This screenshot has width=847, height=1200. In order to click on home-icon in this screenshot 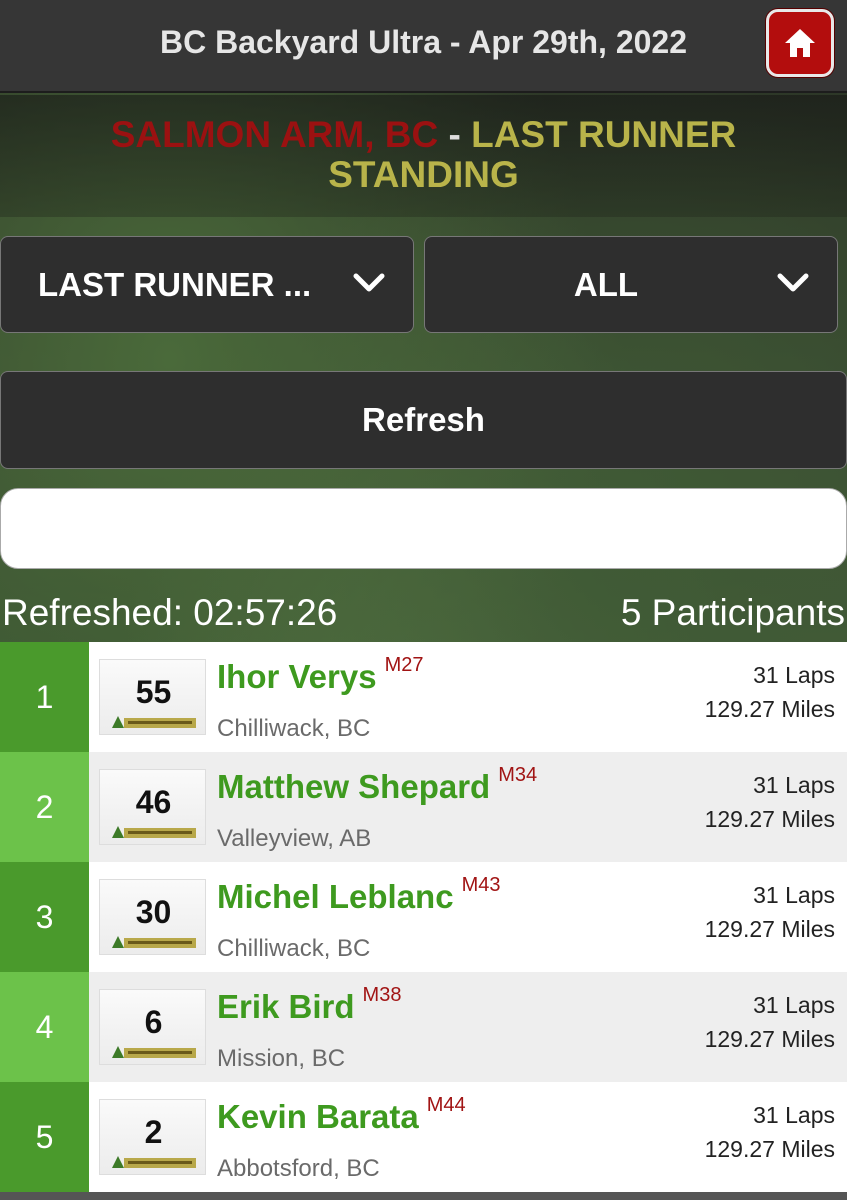, I will do `click(800, 43)`.